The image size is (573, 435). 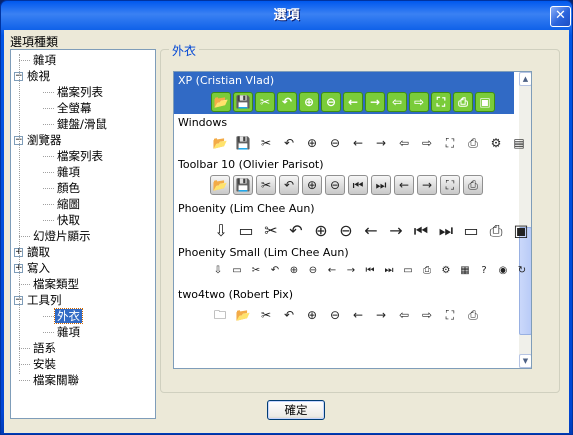 I want to click on camera-icon: ◉, so click(x=503, y=270).